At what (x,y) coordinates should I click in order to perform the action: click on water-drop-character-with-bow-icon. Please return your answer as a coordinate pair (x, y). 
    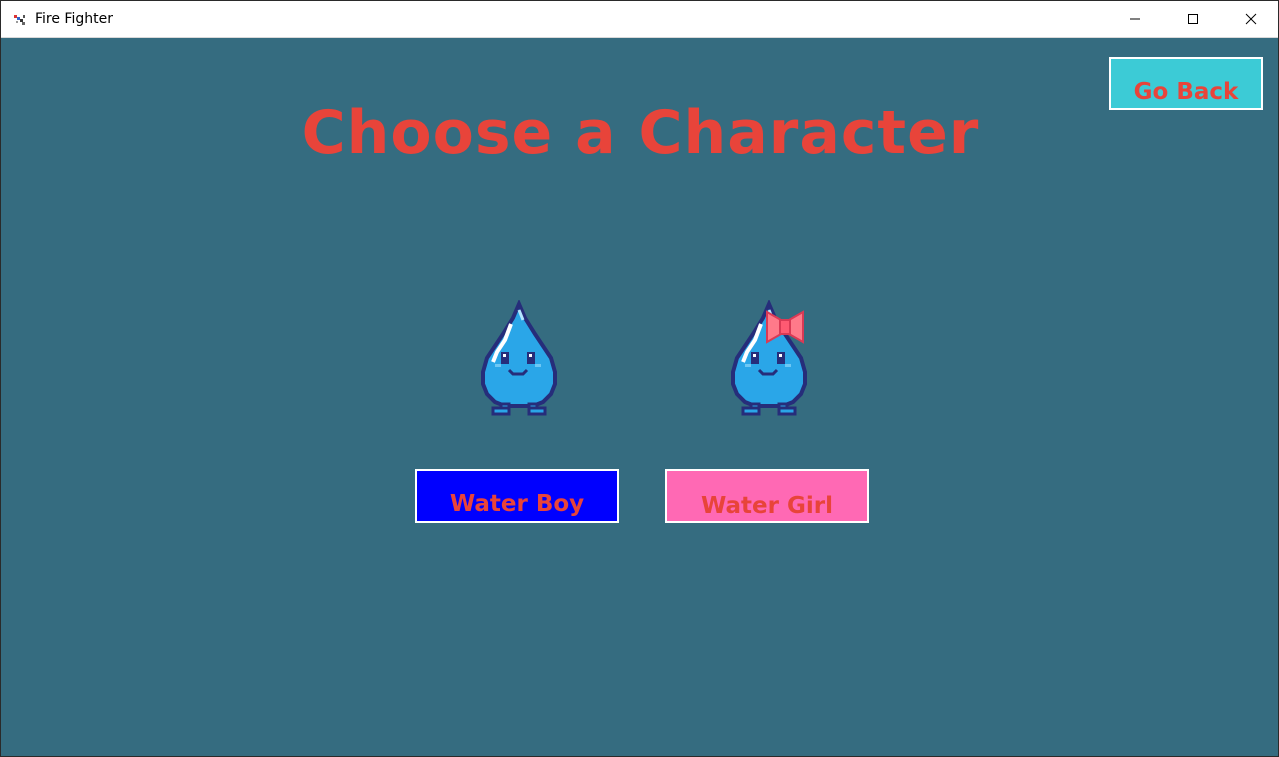
    Looking at the image, I should click on (769, 358).